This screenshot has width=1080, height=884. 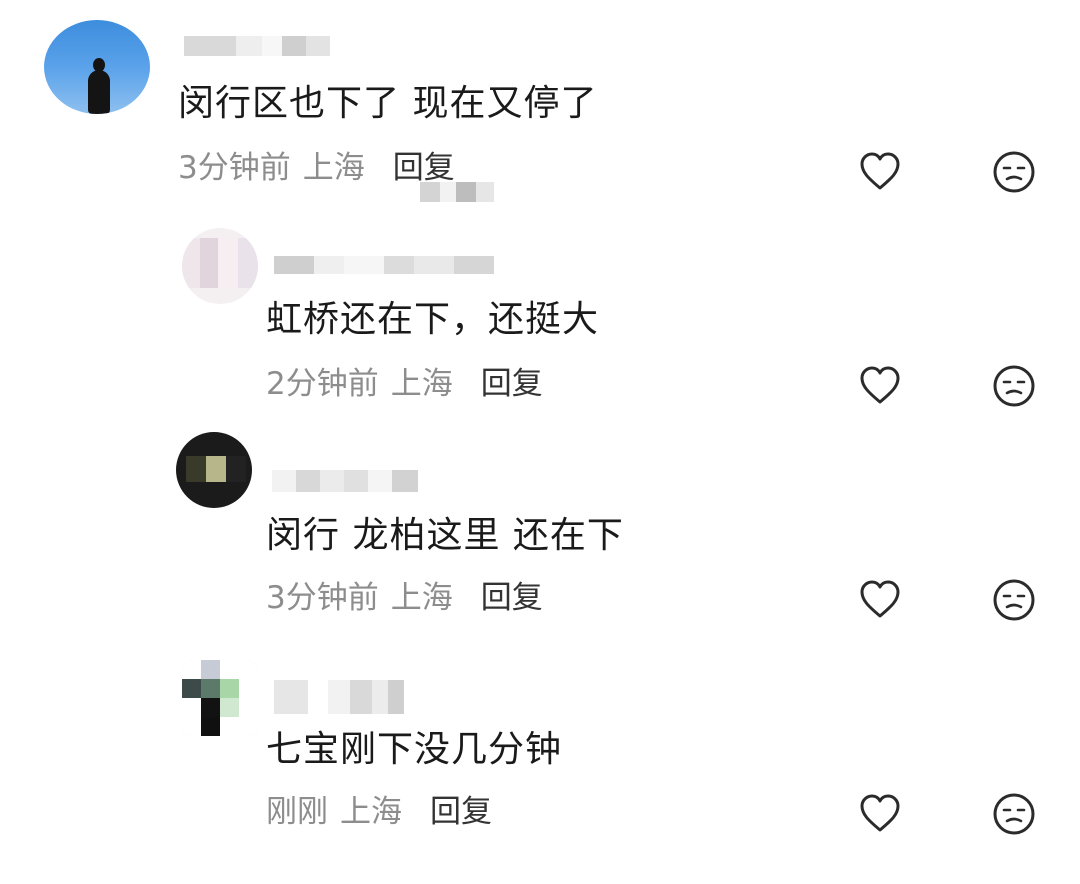 What do you see at coordinates (445, 535) in the screenshot?
I see `comment-text: 闵行 龙柏这里 还在下` at bounding box center [445, 535].